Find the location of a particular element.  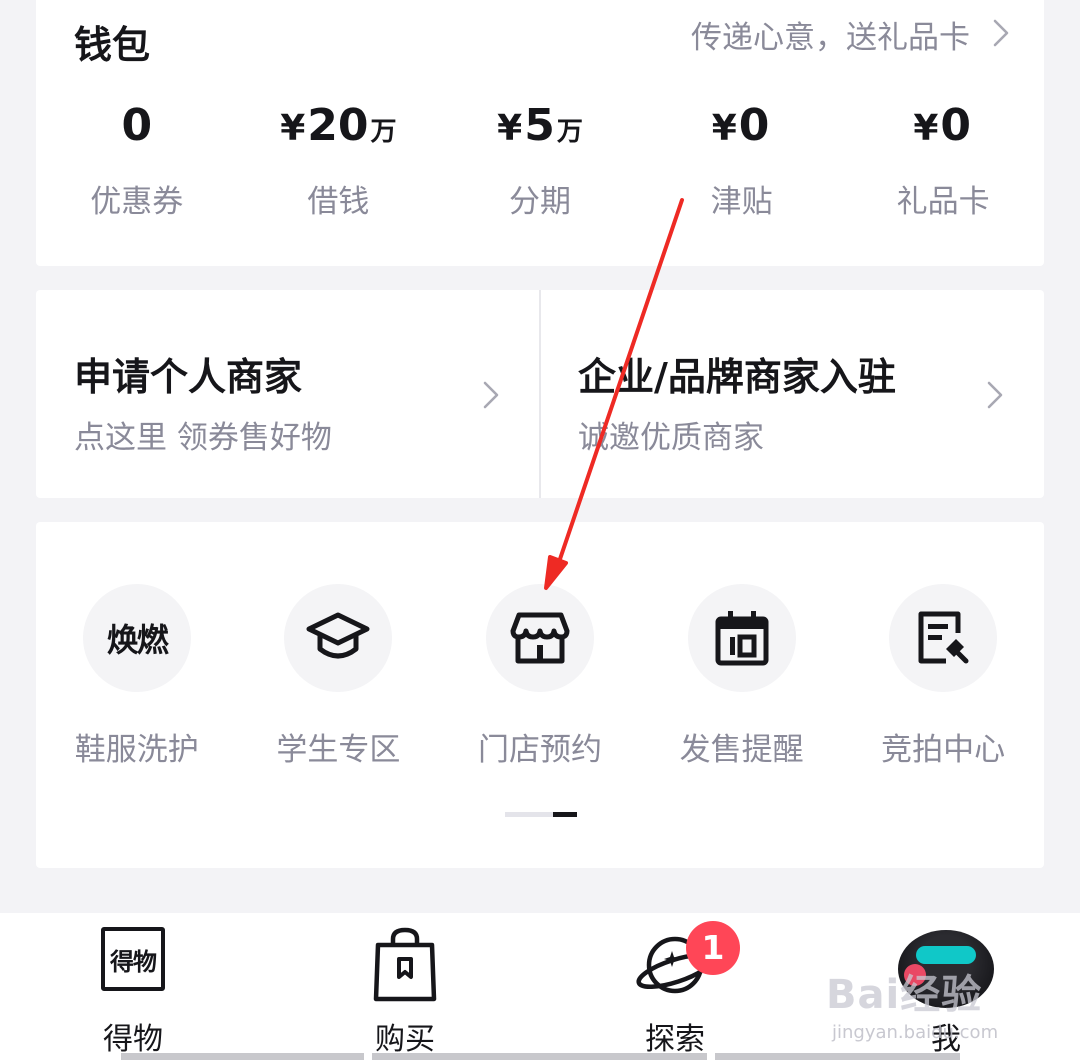

huanzhuang-logo-text: 焕燃 is located at coordinates (137, 640).